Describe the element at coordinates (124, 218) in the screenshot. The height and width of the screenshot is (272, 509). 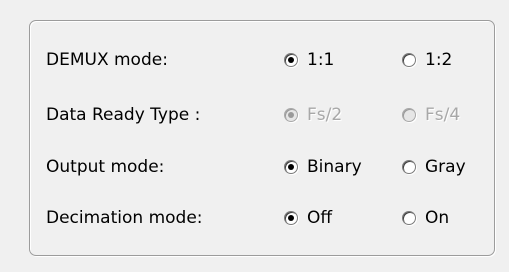
I see `decimation-mode-label: Decimation mode:` at that location.